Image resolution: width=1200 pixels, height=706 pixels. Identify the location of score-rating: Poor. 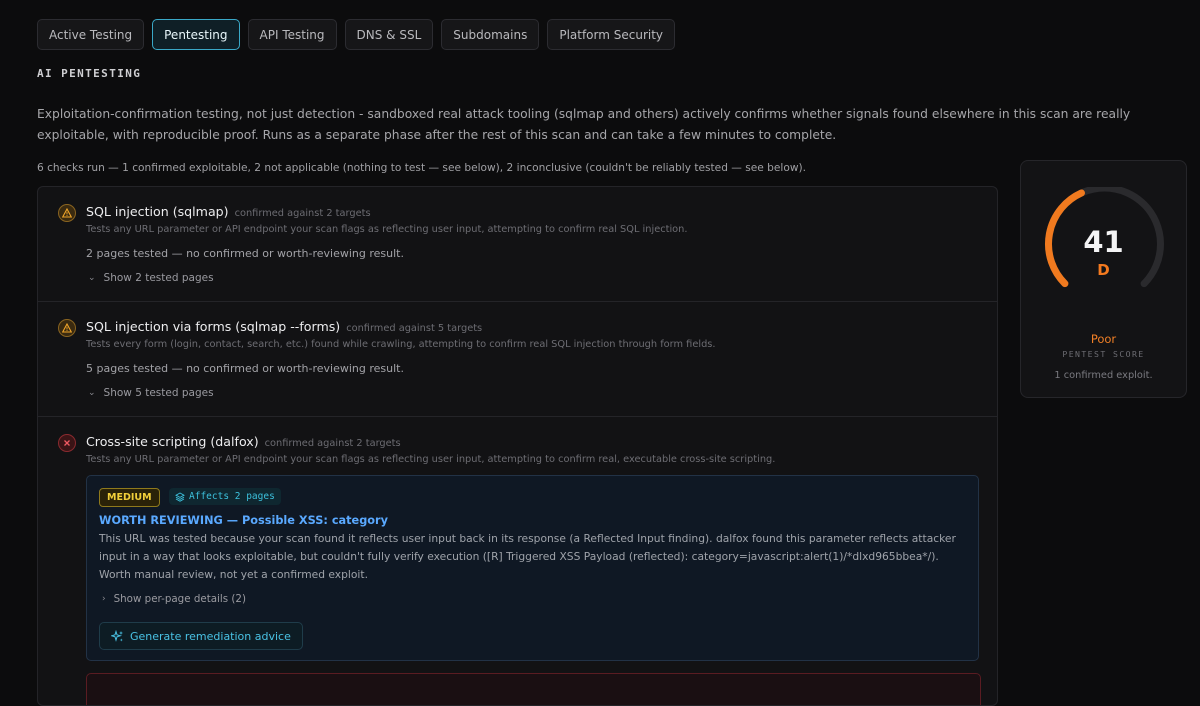
(1103, 339).